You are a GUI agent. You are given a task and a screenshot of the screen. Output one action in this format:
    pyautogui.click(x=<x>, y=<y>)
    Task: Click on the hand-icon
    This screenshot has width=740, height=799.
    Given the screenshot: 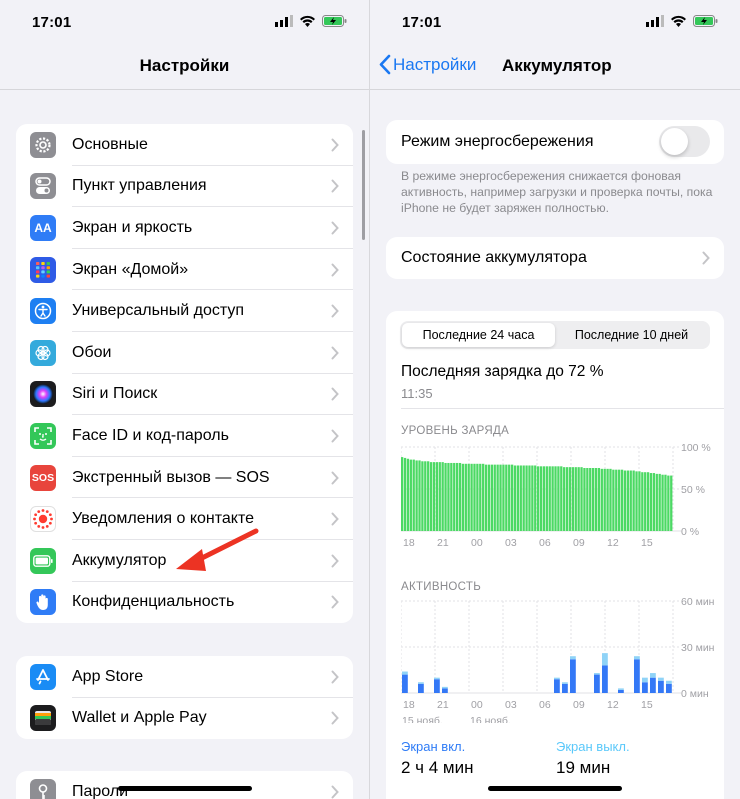 What is the action you would take?
    pyautogui.click(x=43, y=602)
    